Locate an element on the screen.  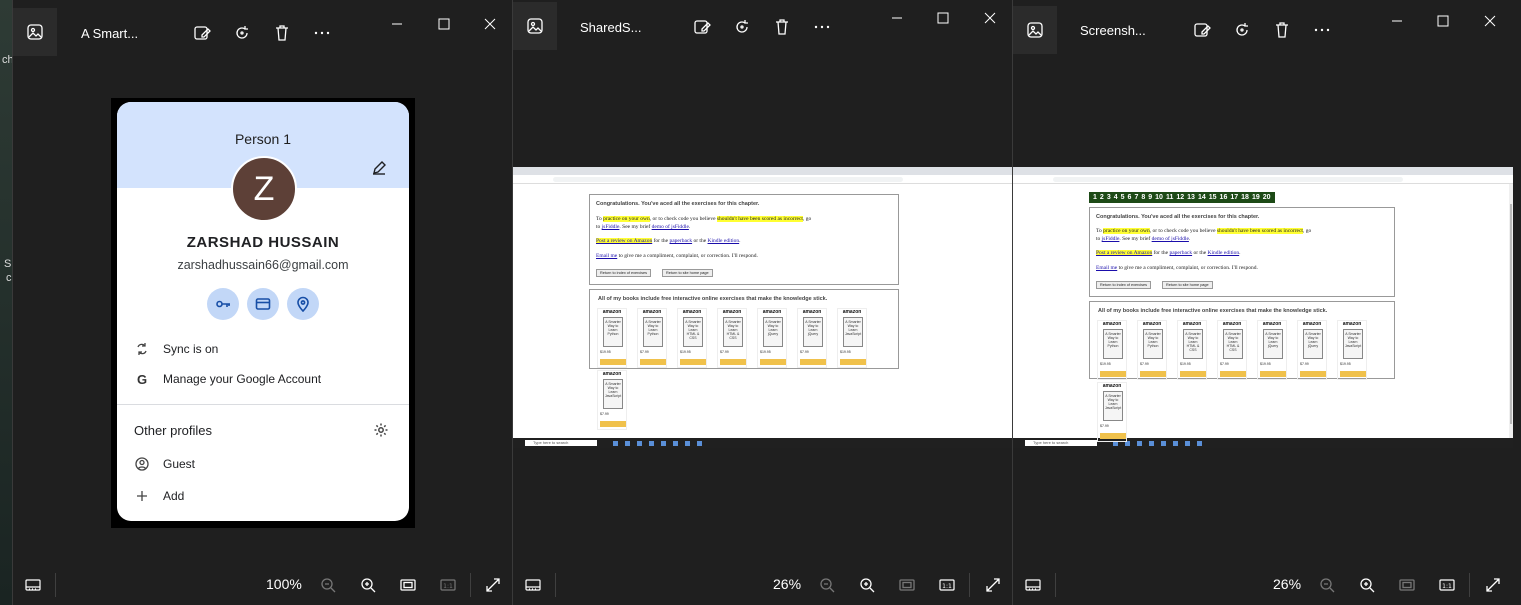
chapter-number: 6 is located at coordinates (1130, 197).